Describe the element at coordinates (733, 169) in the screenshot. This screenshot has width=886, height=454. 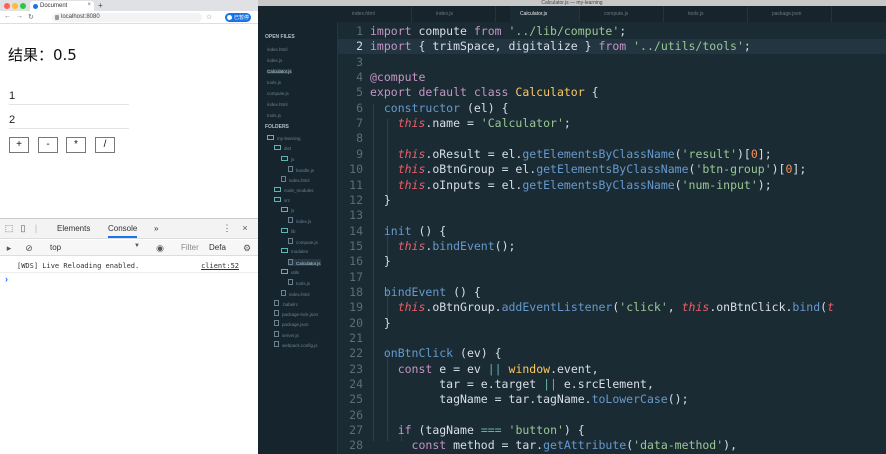
I see `code-token: 'btn-group'` at that location.